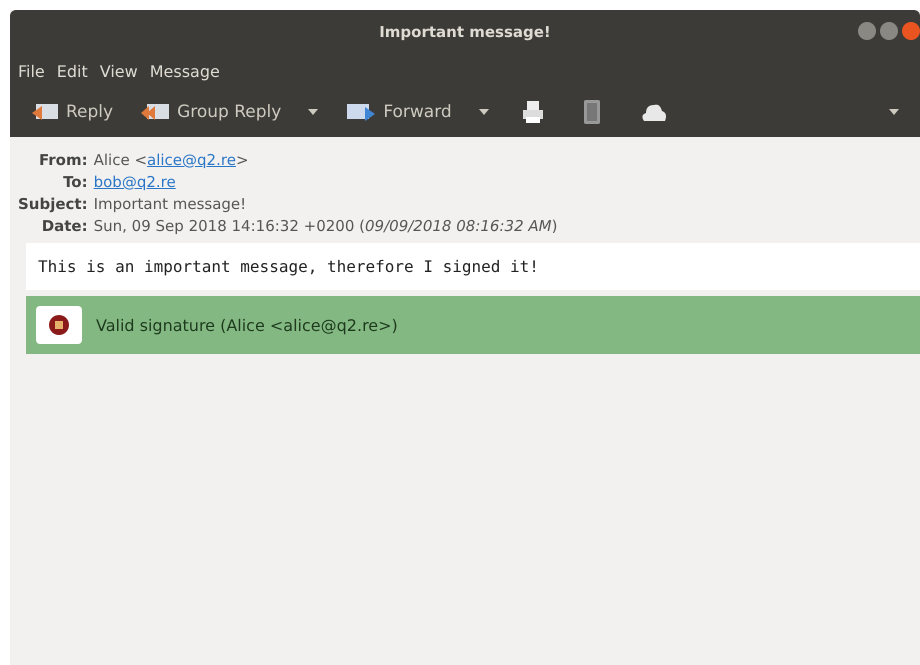  I want to click on header-value: Alice <, so click(121, 160).